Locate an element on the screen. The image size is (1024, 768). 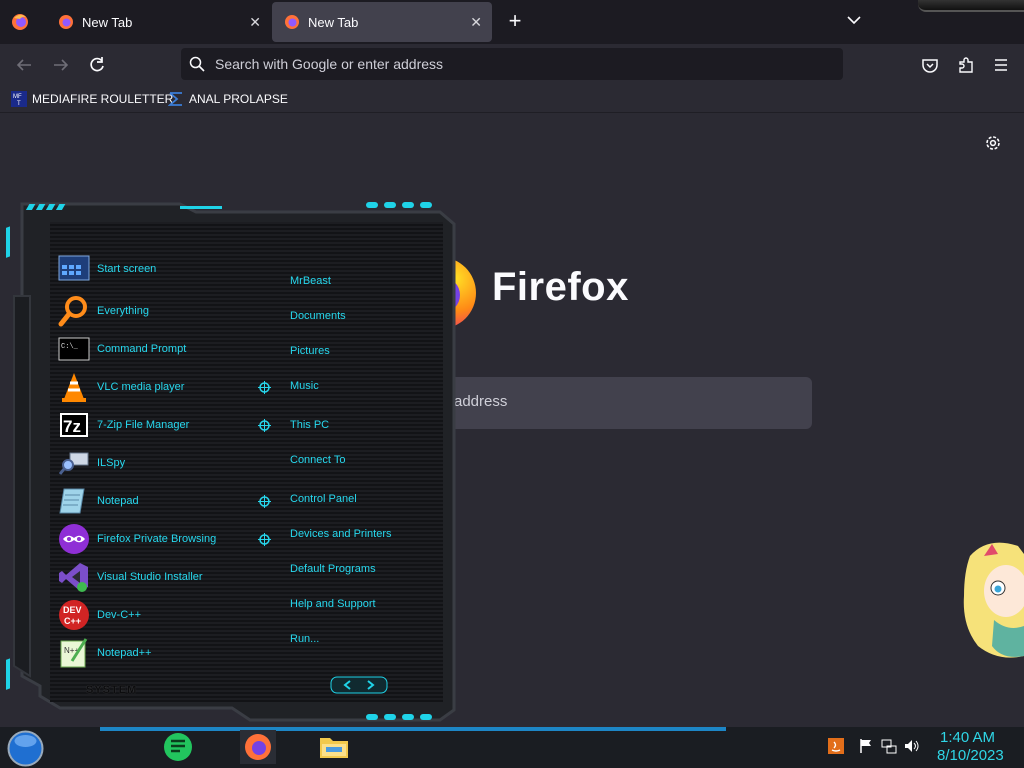
search-icon is located at coordinates (197, 64).